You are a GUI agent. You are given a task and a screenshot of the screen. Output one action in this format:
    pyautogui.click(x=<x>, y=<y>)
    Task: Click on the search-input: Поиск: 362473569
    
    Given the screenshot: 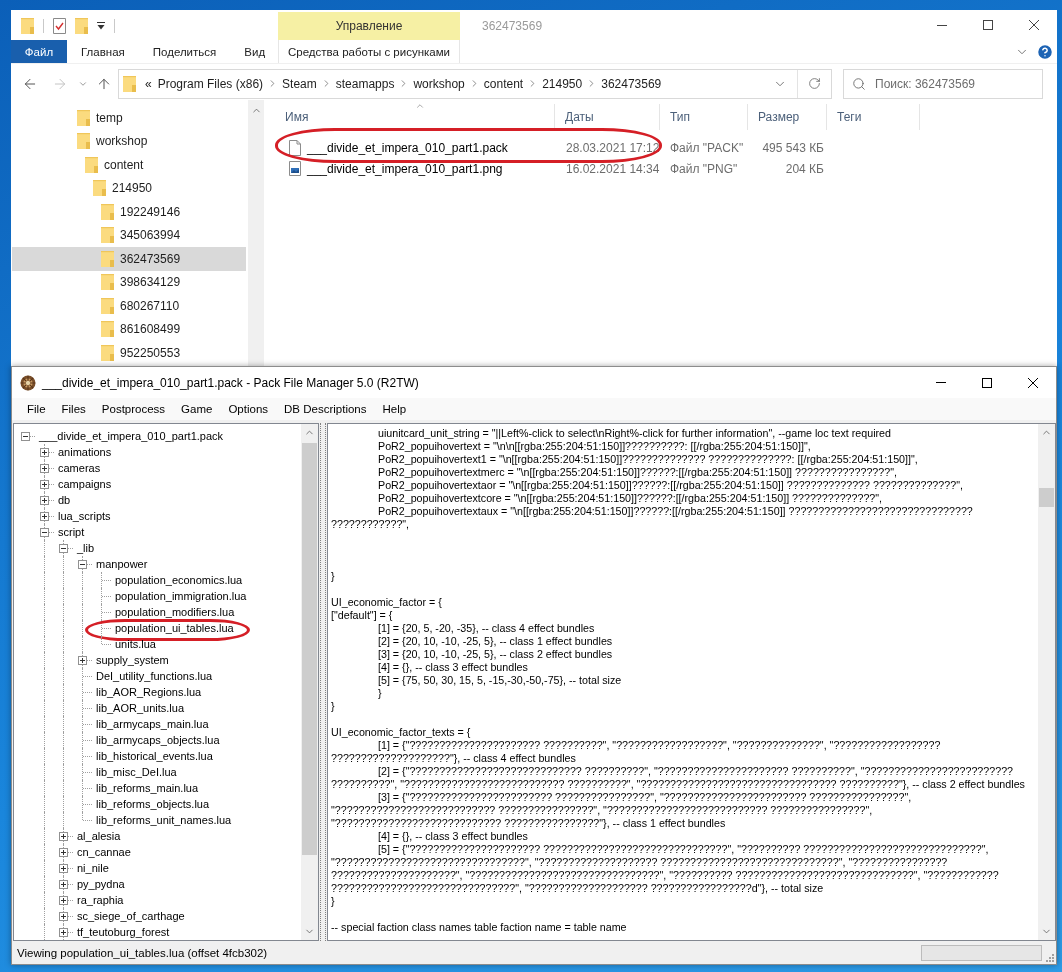 What is the action you would take?
    pyautogui.click(x=955, y=83)
    